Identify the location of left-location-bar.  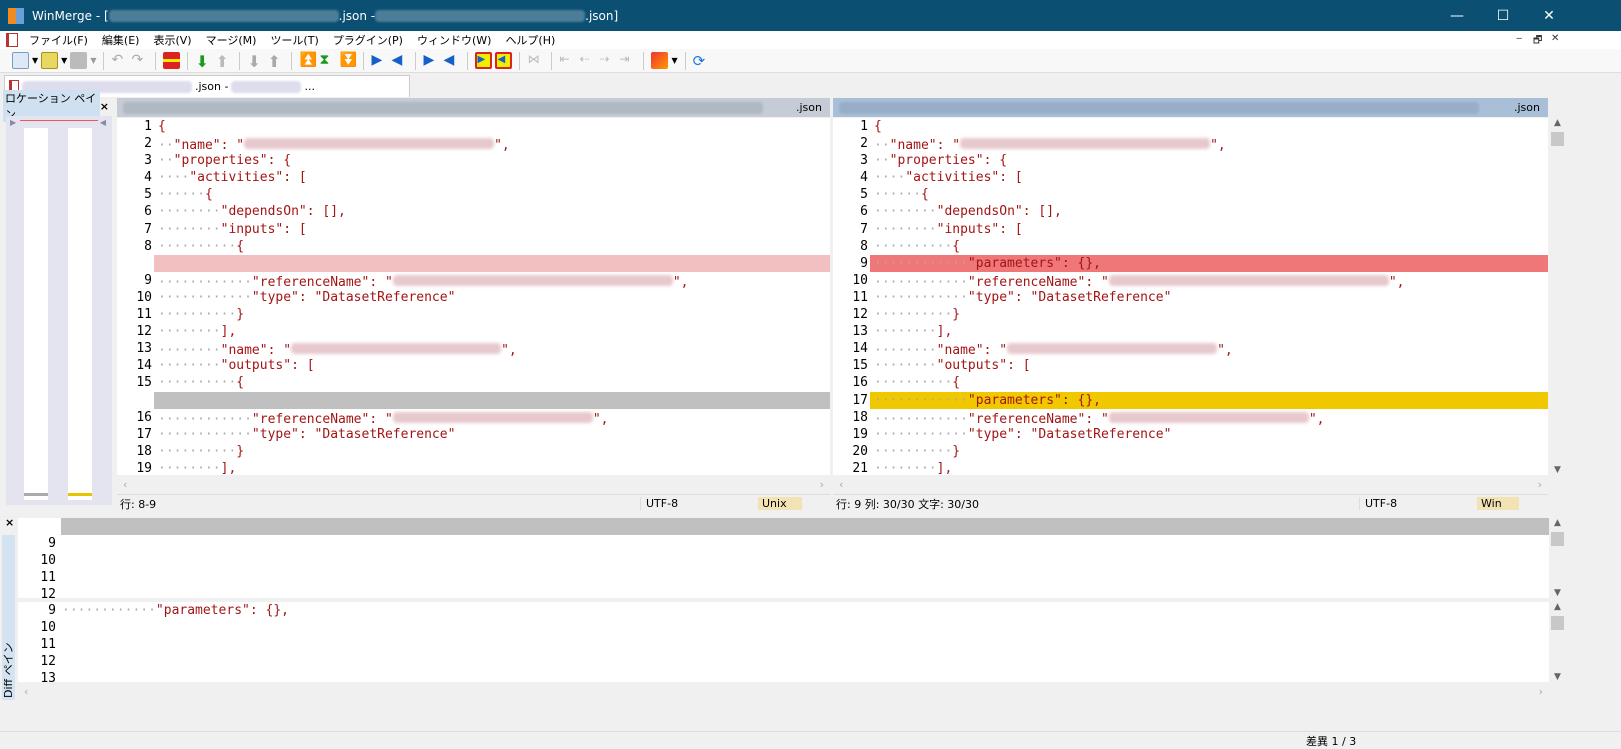
(36, 314).